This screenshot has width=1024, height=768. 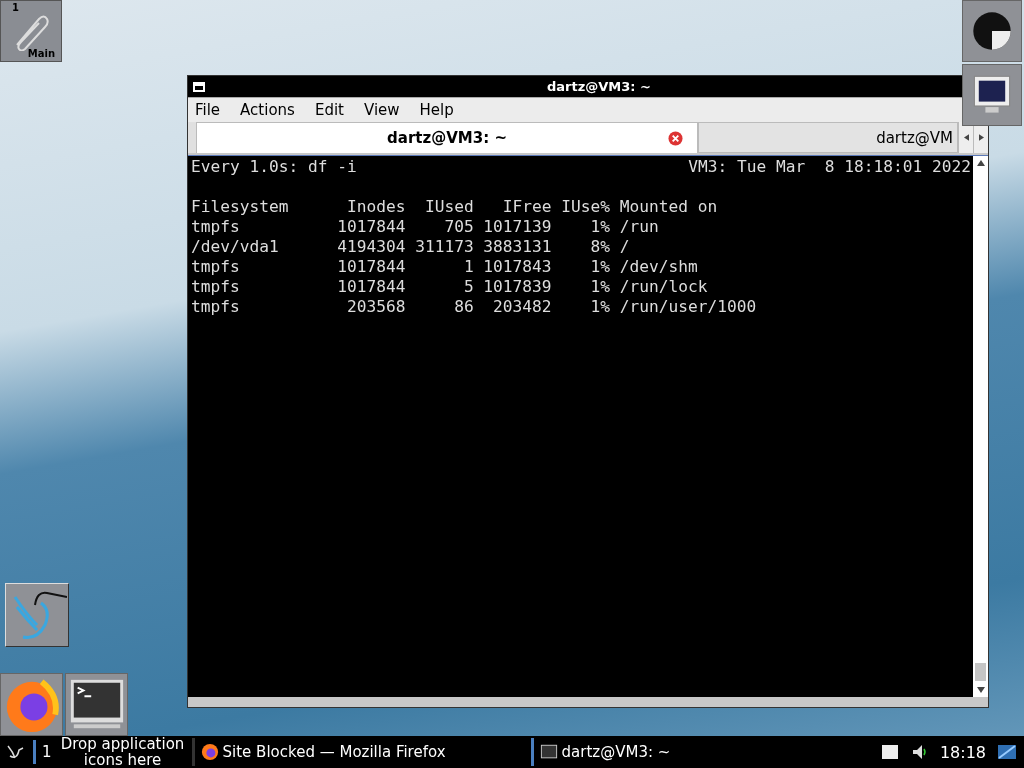 I want to click on scroll-down-icon, so click(x=980, y=690).